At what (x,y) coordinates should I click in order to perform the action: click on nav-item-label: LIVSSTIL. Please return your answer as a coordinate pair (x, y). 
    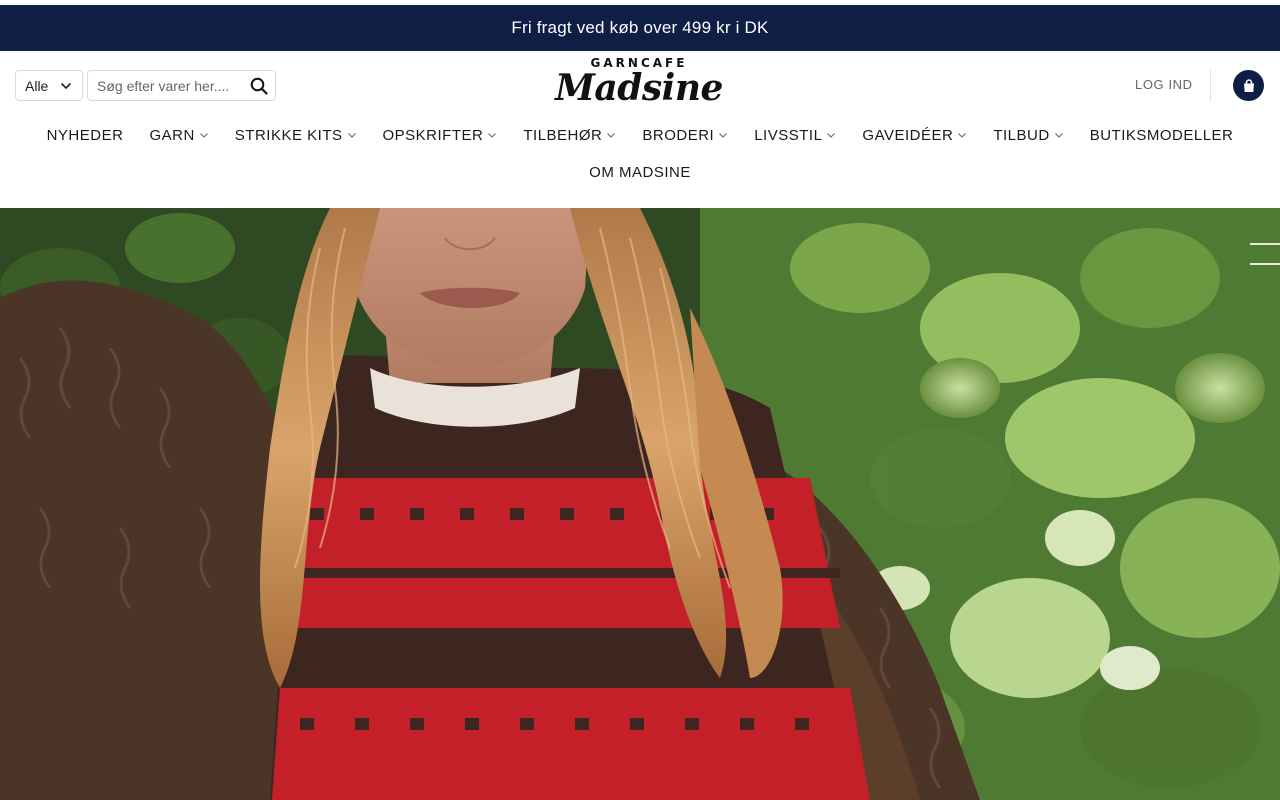
    Looking at the image, I should click on (788, 135).